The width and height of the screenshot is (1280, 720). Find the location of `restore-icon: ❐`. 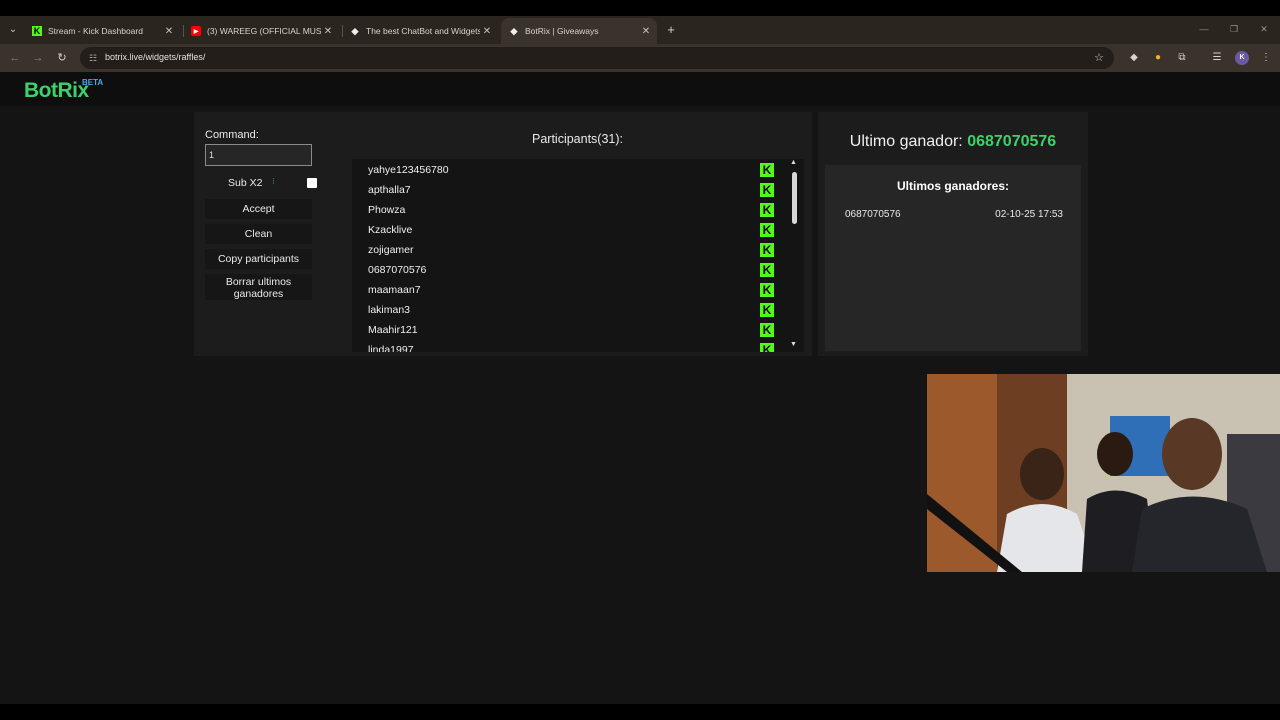

restore-icon: ❐ is located at coordinates (1234, 29).